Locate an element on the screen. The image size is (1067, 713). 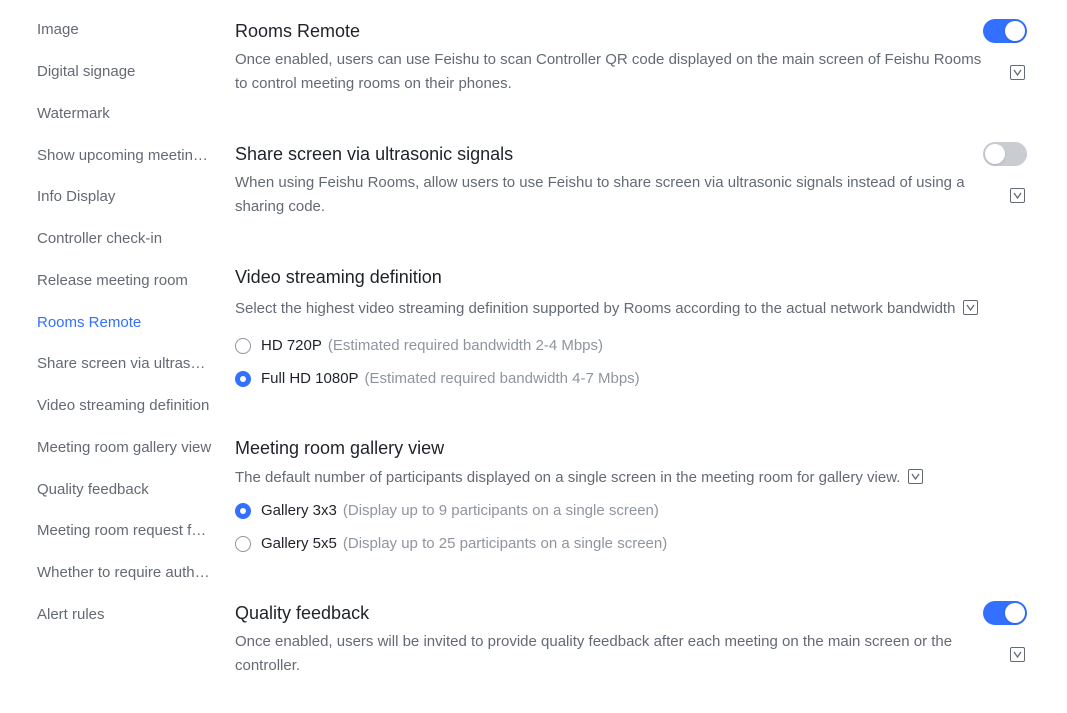
sidebar-item-release-meeting-room: Release meeting room is located at coordinates (125, 281).